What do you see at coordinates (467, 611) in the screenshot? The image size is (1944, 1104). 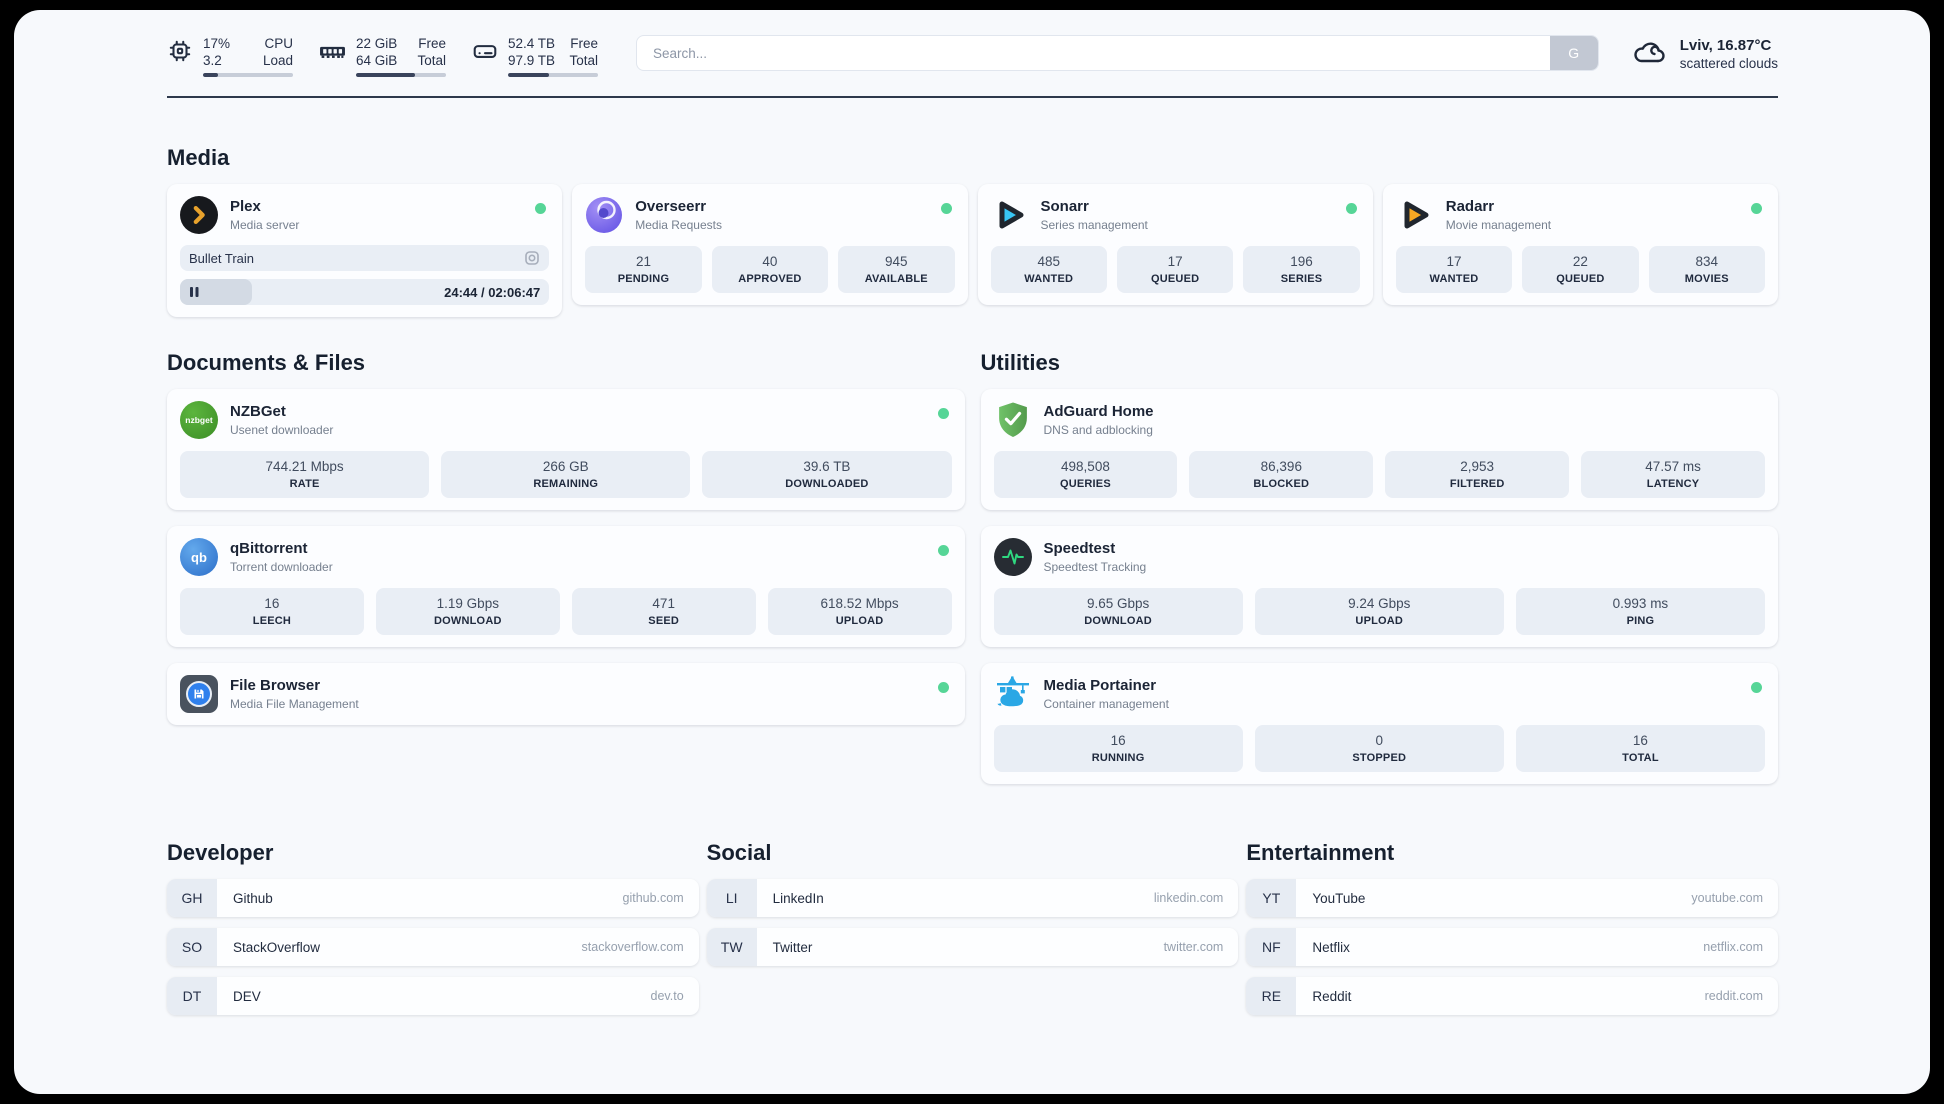 I see `stat-download: 1.19 Gbps DOWNLOAD` at bounding box center [467, 611].